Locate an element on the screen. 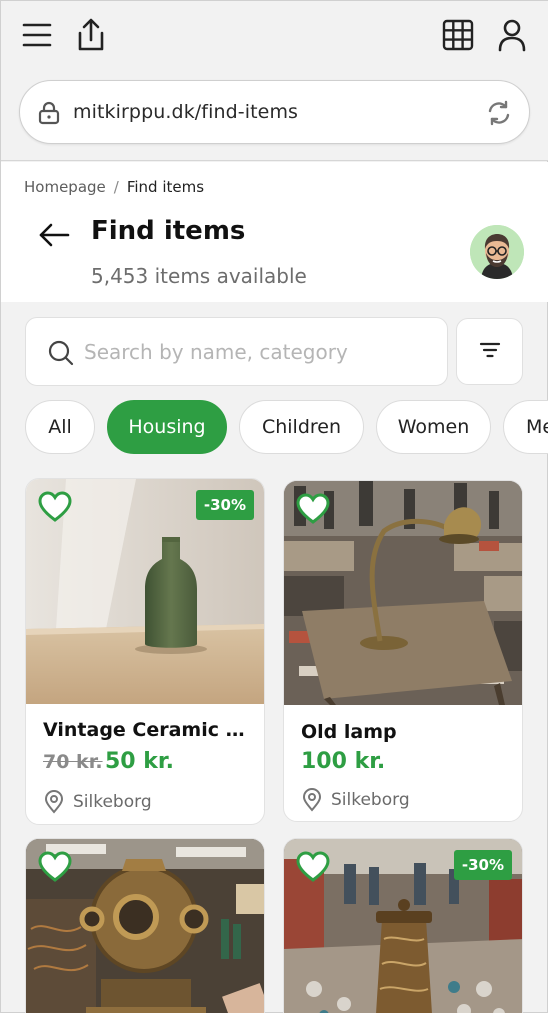 This screenshot has height=1013, width=548. product-price: 50 kr. is located at coordinates (139, 761).